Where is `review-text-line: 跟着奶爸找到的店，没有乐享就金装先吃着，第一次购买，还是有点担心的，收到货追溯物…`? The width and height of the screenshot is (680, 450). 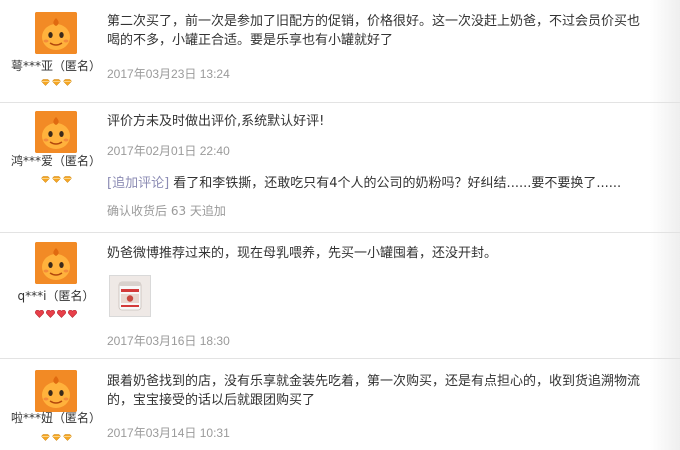 review-text-line: 跟着奶爸找到的店，没有乐享就金装先吃着，第一次购买，还是有点担心的，收到货追溯物… is located at coordinates (374, 381).